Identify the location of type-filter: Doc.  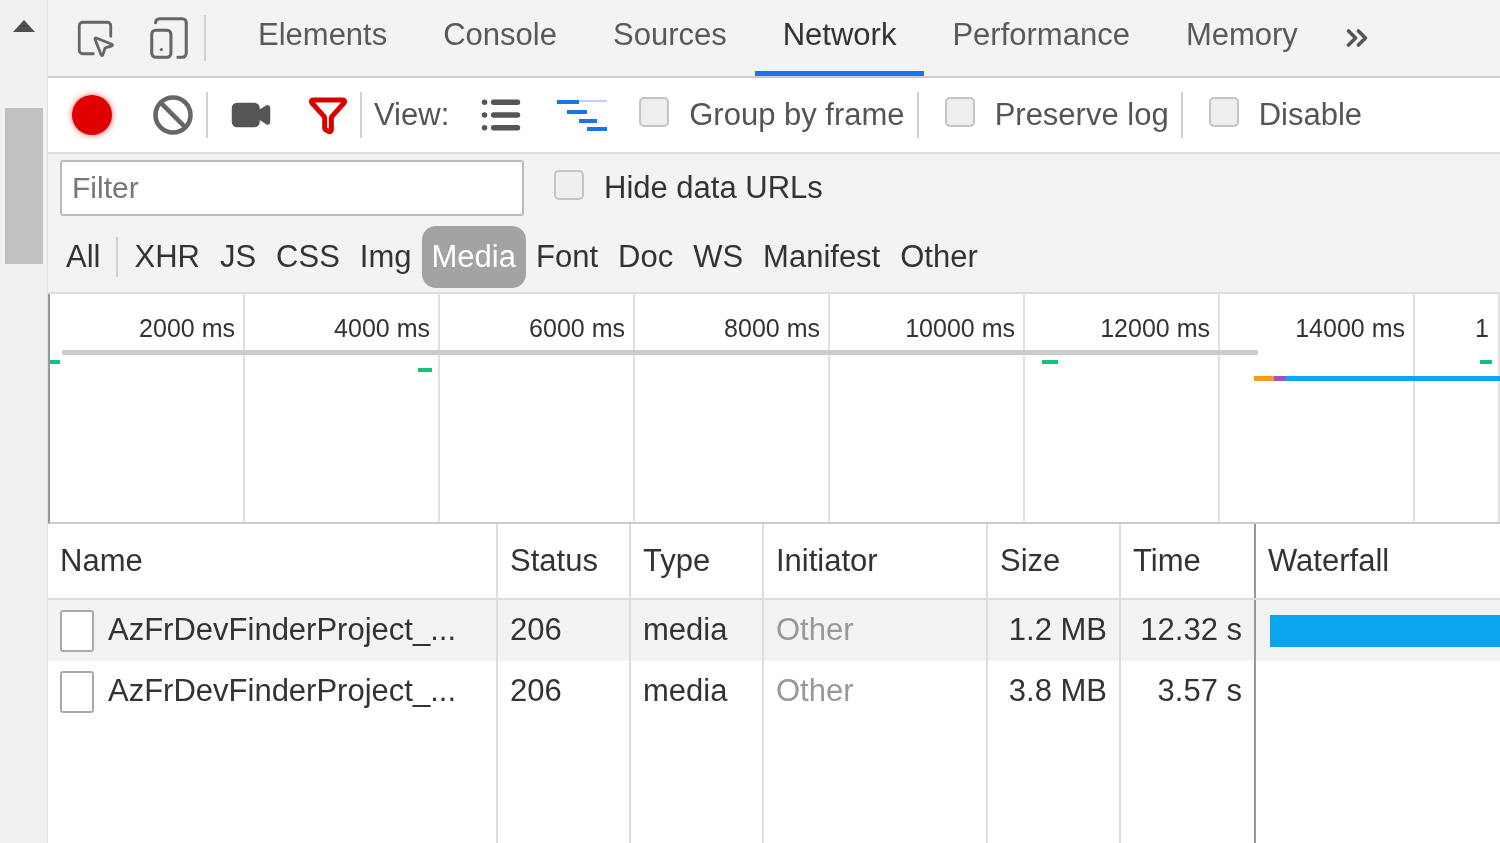
(646, 257).